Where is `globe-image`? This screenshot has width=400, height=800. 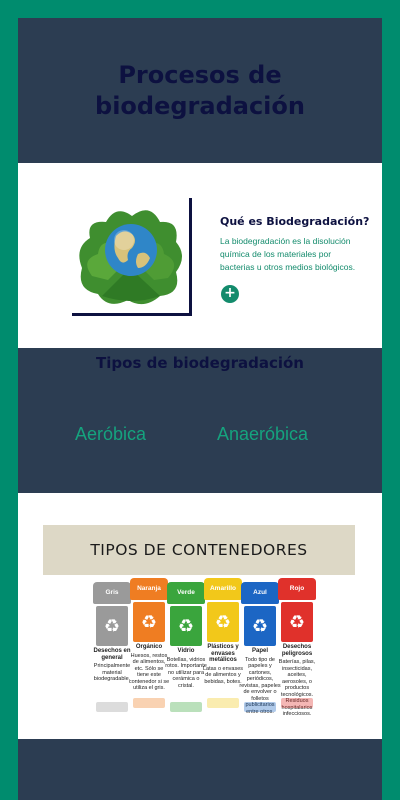
globe-image is located at coordinates (132, 257).